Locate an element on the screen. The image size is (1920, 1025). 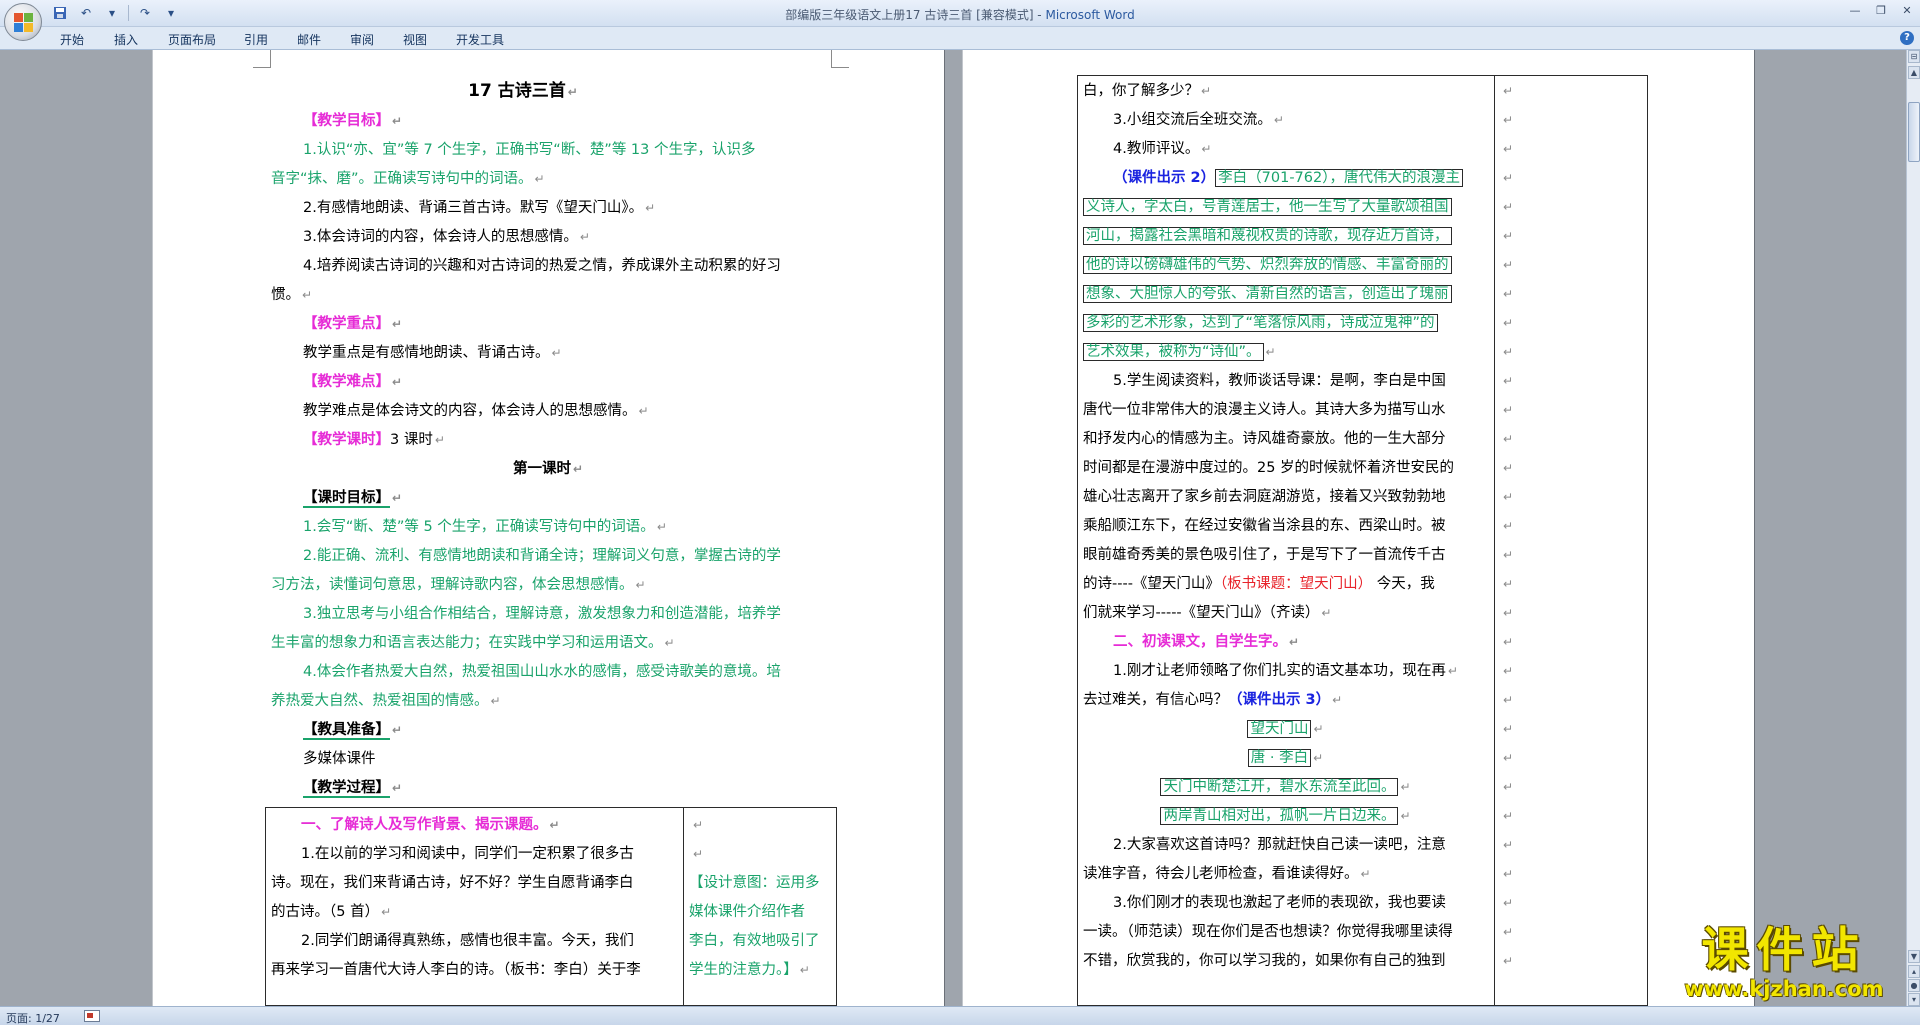
tab-page-layout: 页面布局 is located at coordinates (192, 39).